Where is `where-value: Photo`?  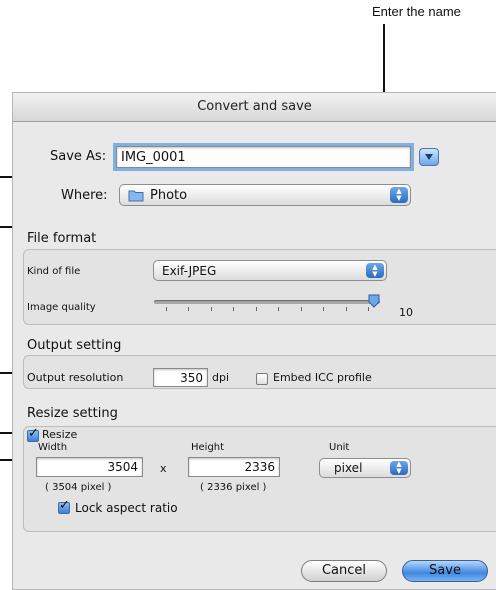
where-value: Photo is located at coordinates (169, 195).